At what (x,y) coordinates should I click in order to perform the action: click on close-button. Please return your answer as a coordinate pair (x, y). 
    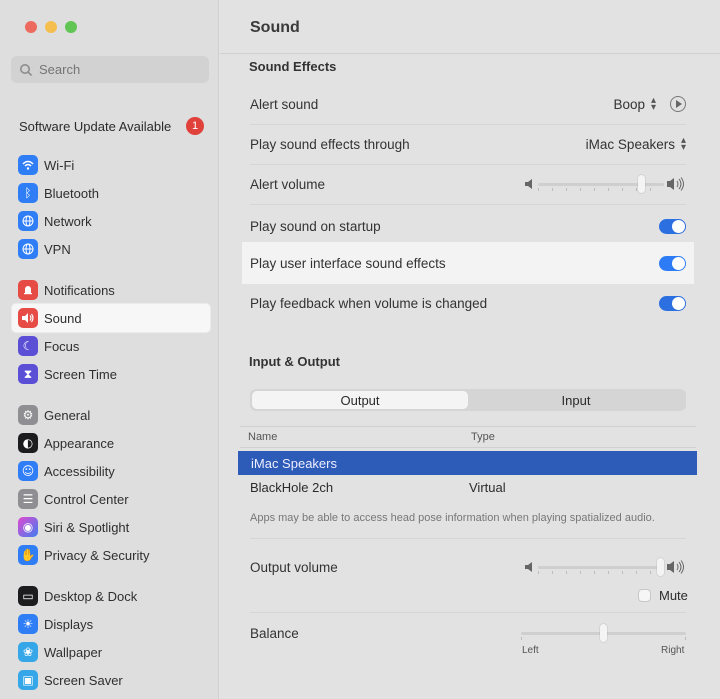
    Looking at the image, I should click on (31, 27).